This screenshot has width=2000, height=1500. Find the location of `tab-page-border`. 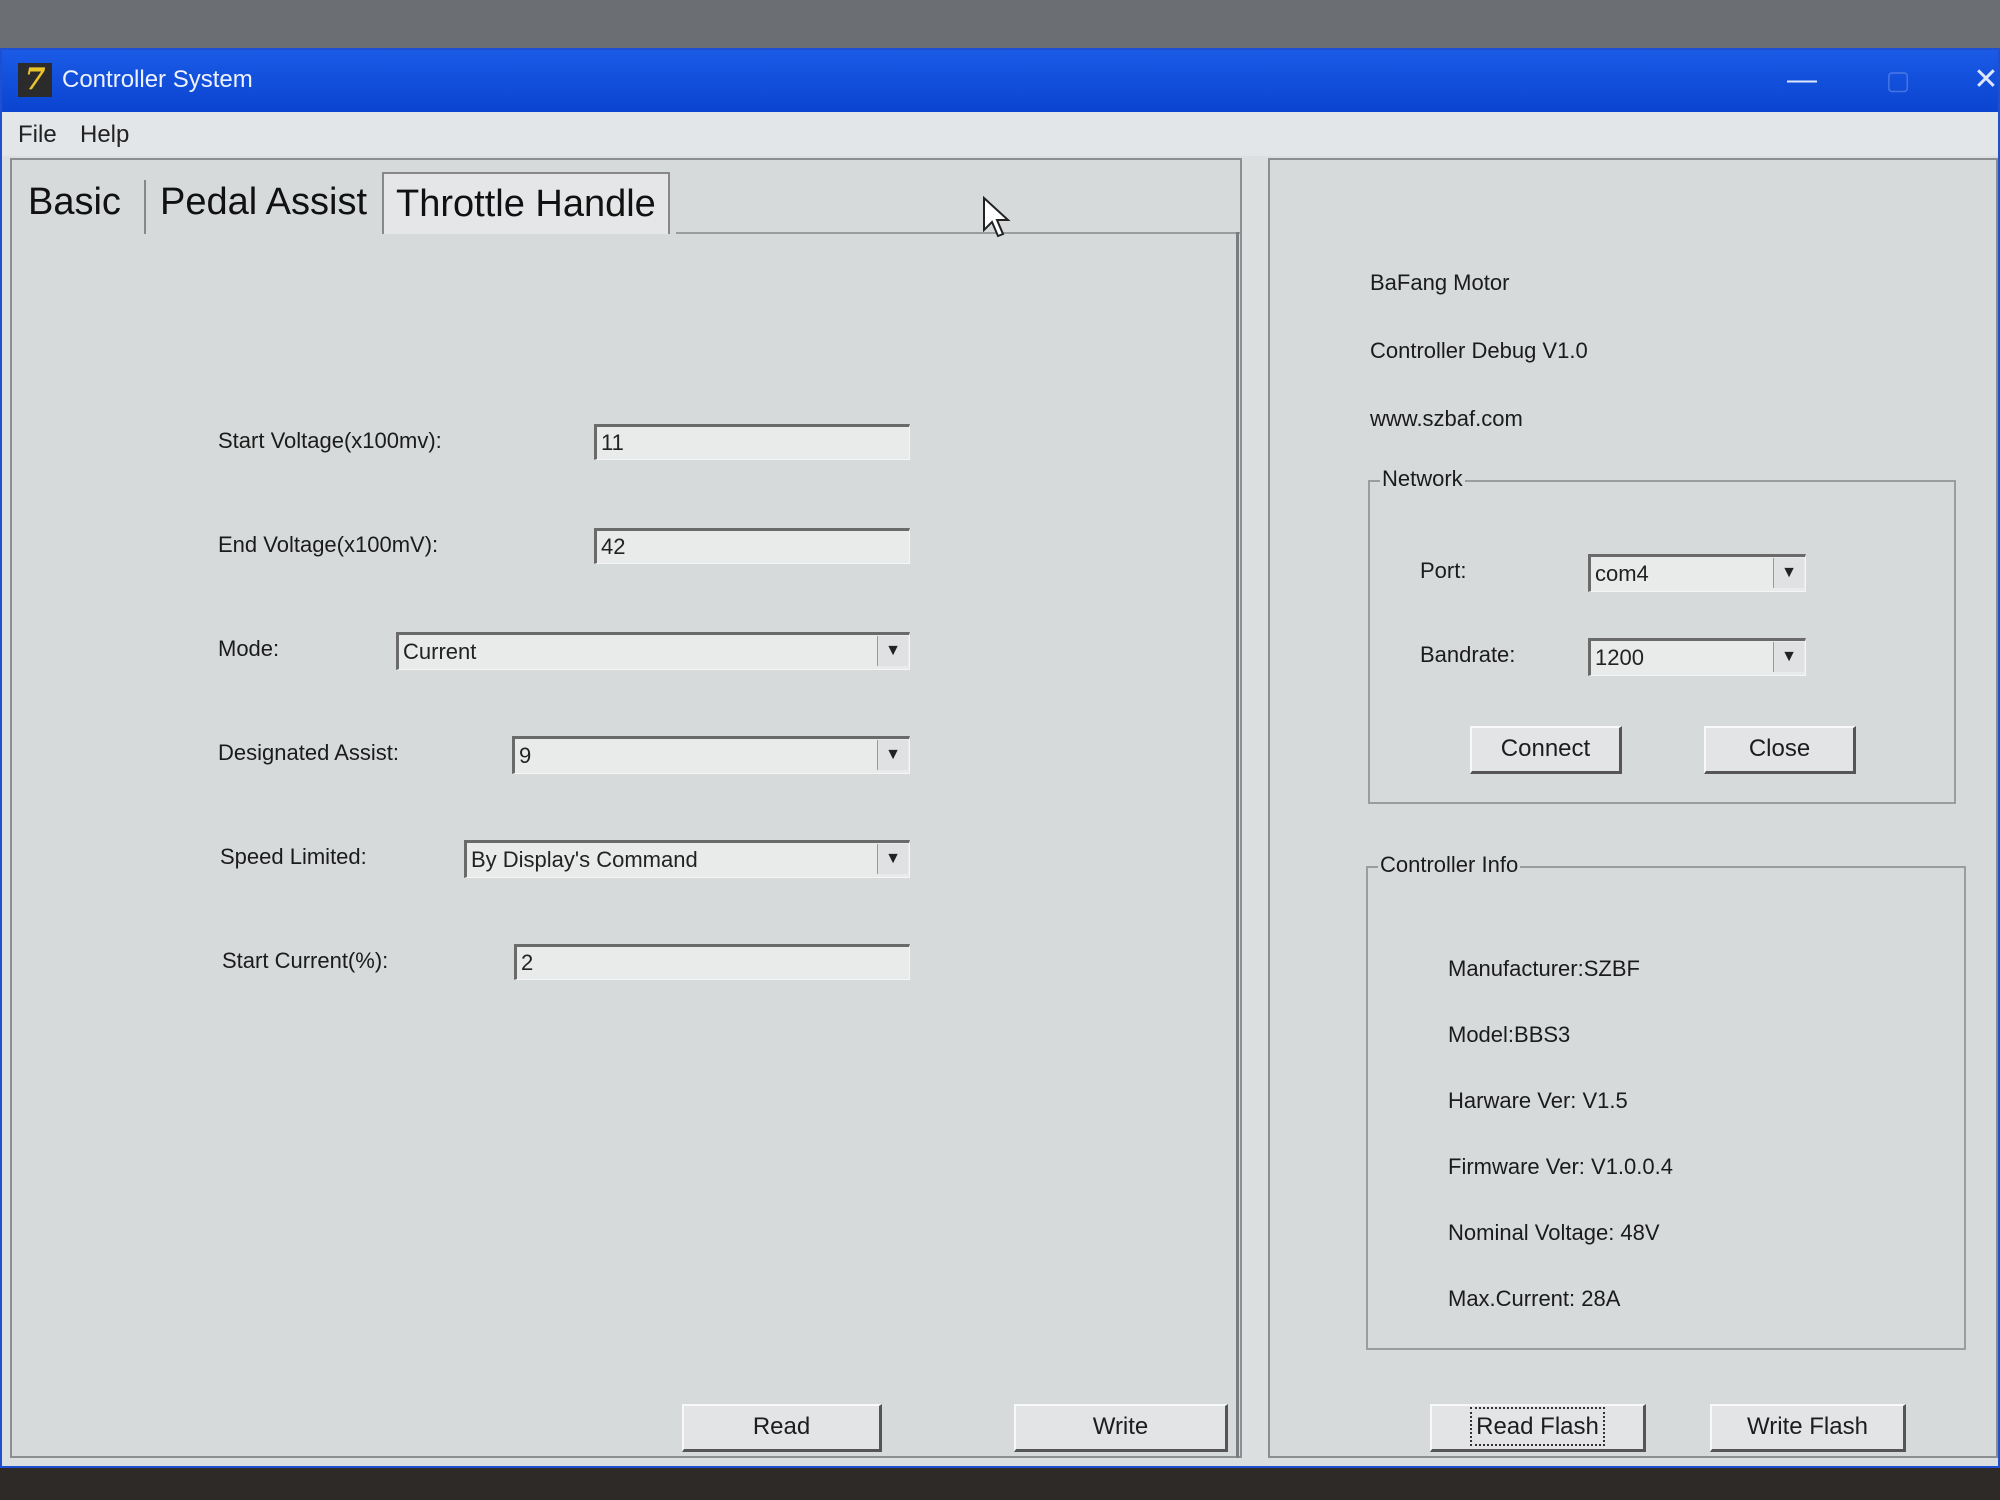

tab-page-border is located at coordinates (1237, 845).